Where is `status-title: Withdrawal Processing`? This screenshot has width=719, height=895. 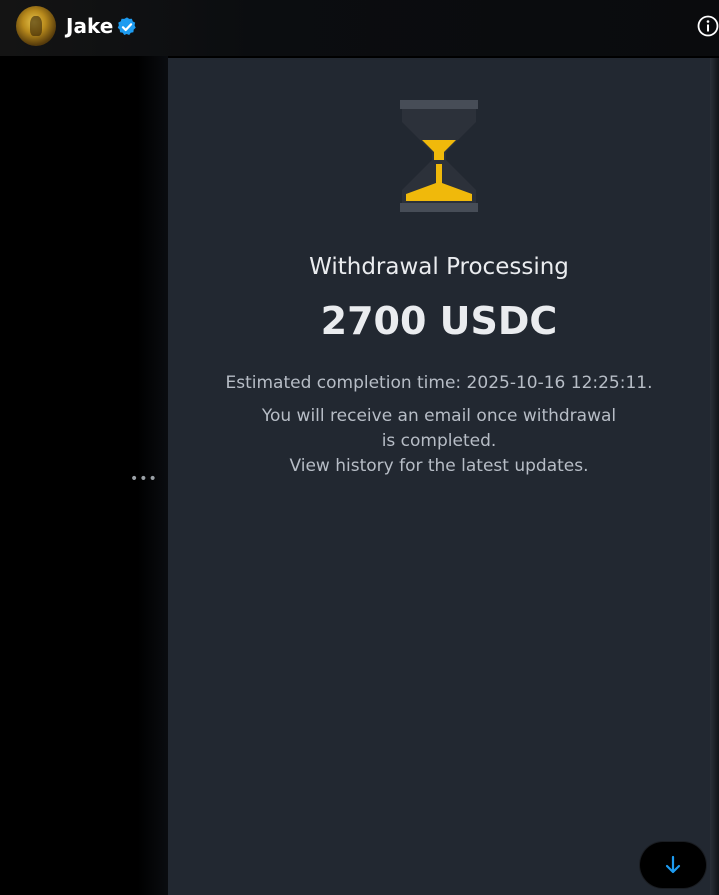
status-title: Withdrawal Processing is located at coordinates (439, 267).